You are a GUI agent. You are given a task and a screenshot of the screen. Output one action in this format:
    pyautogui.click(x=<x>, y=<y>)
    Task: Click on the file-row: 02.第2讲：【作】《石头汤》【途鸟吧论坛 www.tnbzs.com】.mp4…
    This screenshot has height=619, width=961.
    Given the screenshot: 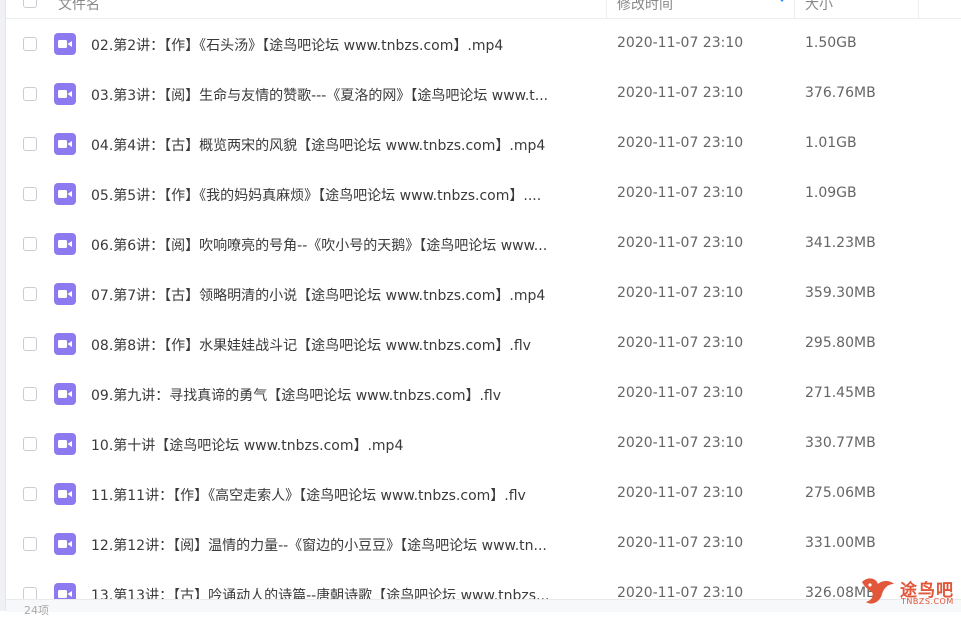 What is the action you would take?
    pyautogui.click(x=483, y=44)
    